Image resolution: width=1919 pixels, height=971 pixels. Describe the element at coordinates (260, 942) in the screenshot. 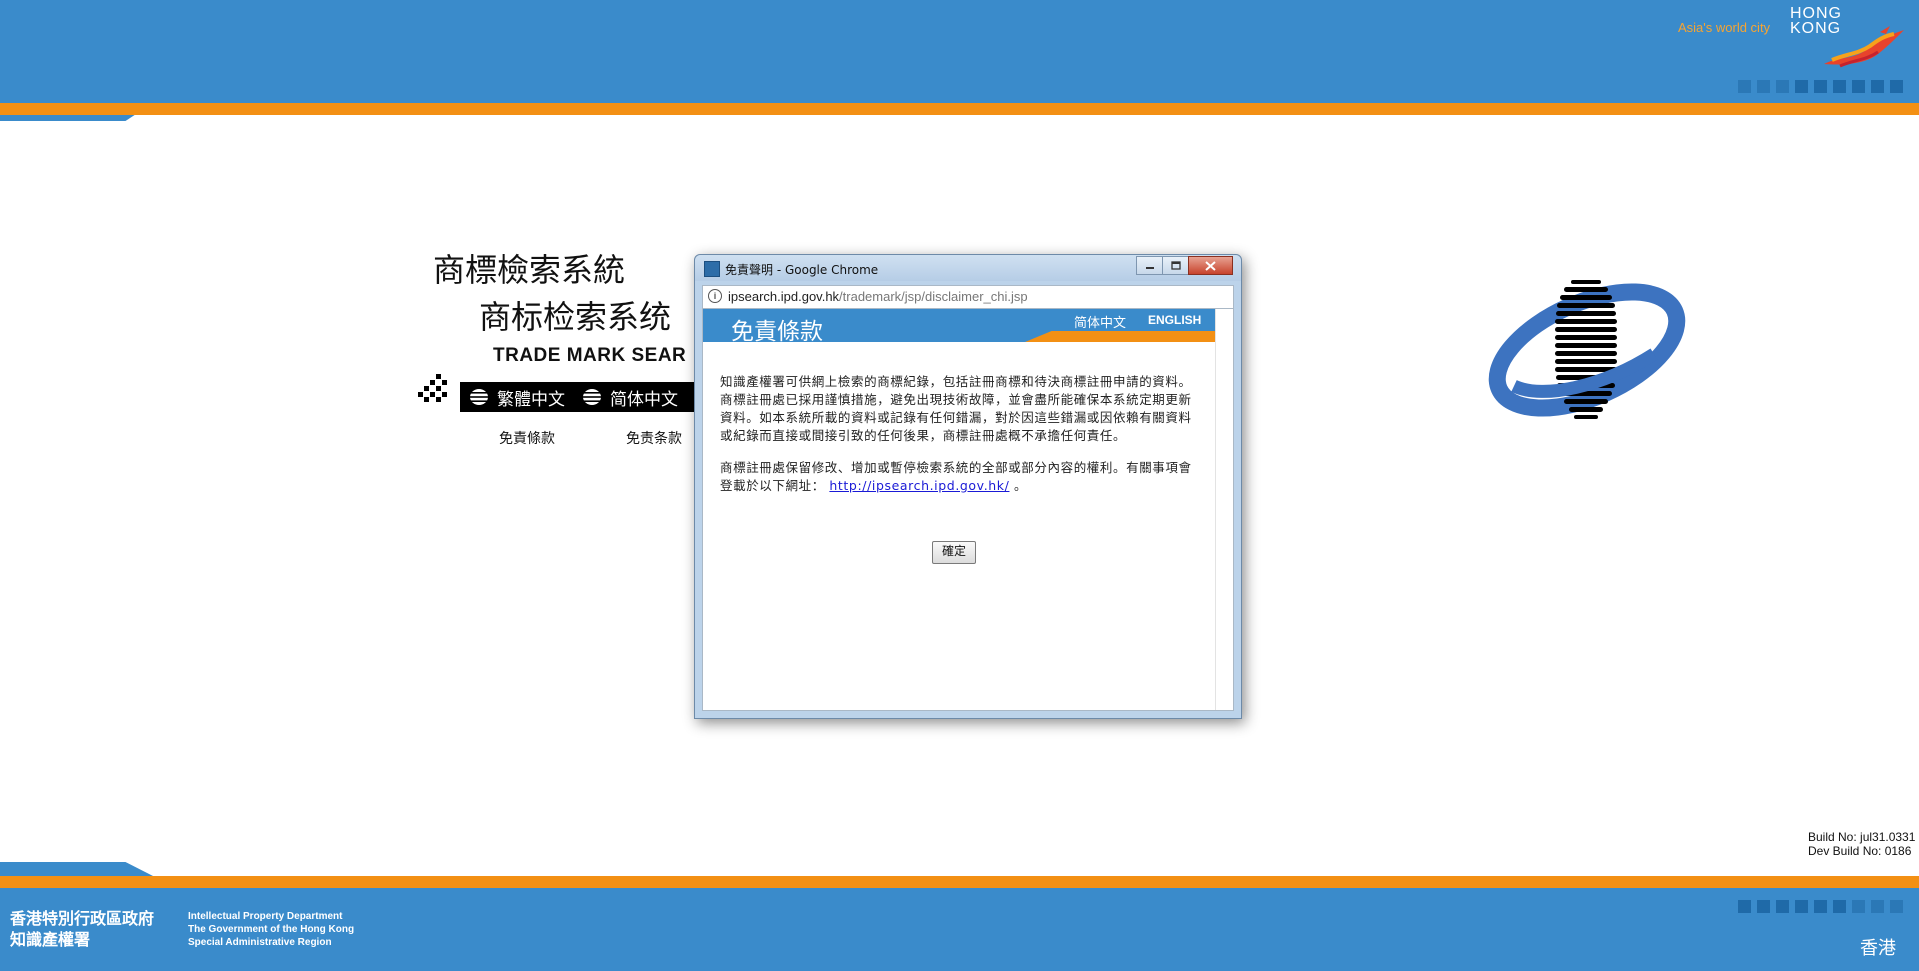

I see `footer-gov-en-line3: Special Administrative Region` at that location.